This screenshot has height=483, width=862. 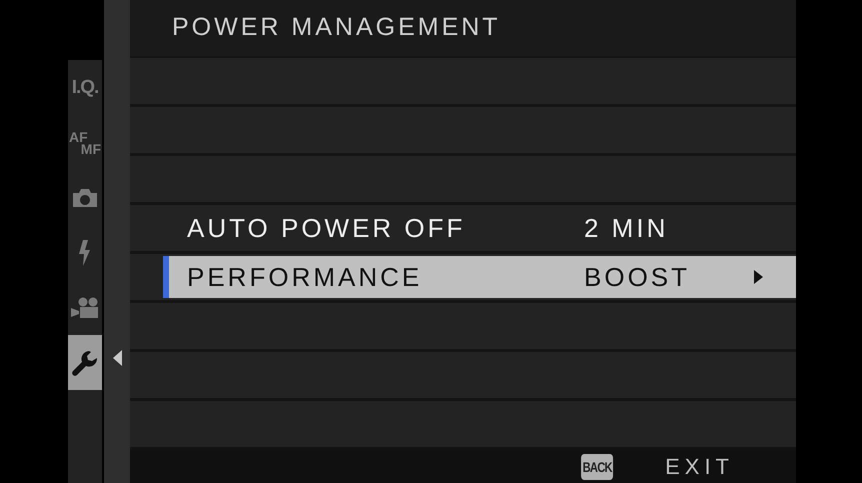 What do you see at coordinates (699, 466) in the screenshot?
I see `exit-label: EXIT` at bounding box center [699, 466].